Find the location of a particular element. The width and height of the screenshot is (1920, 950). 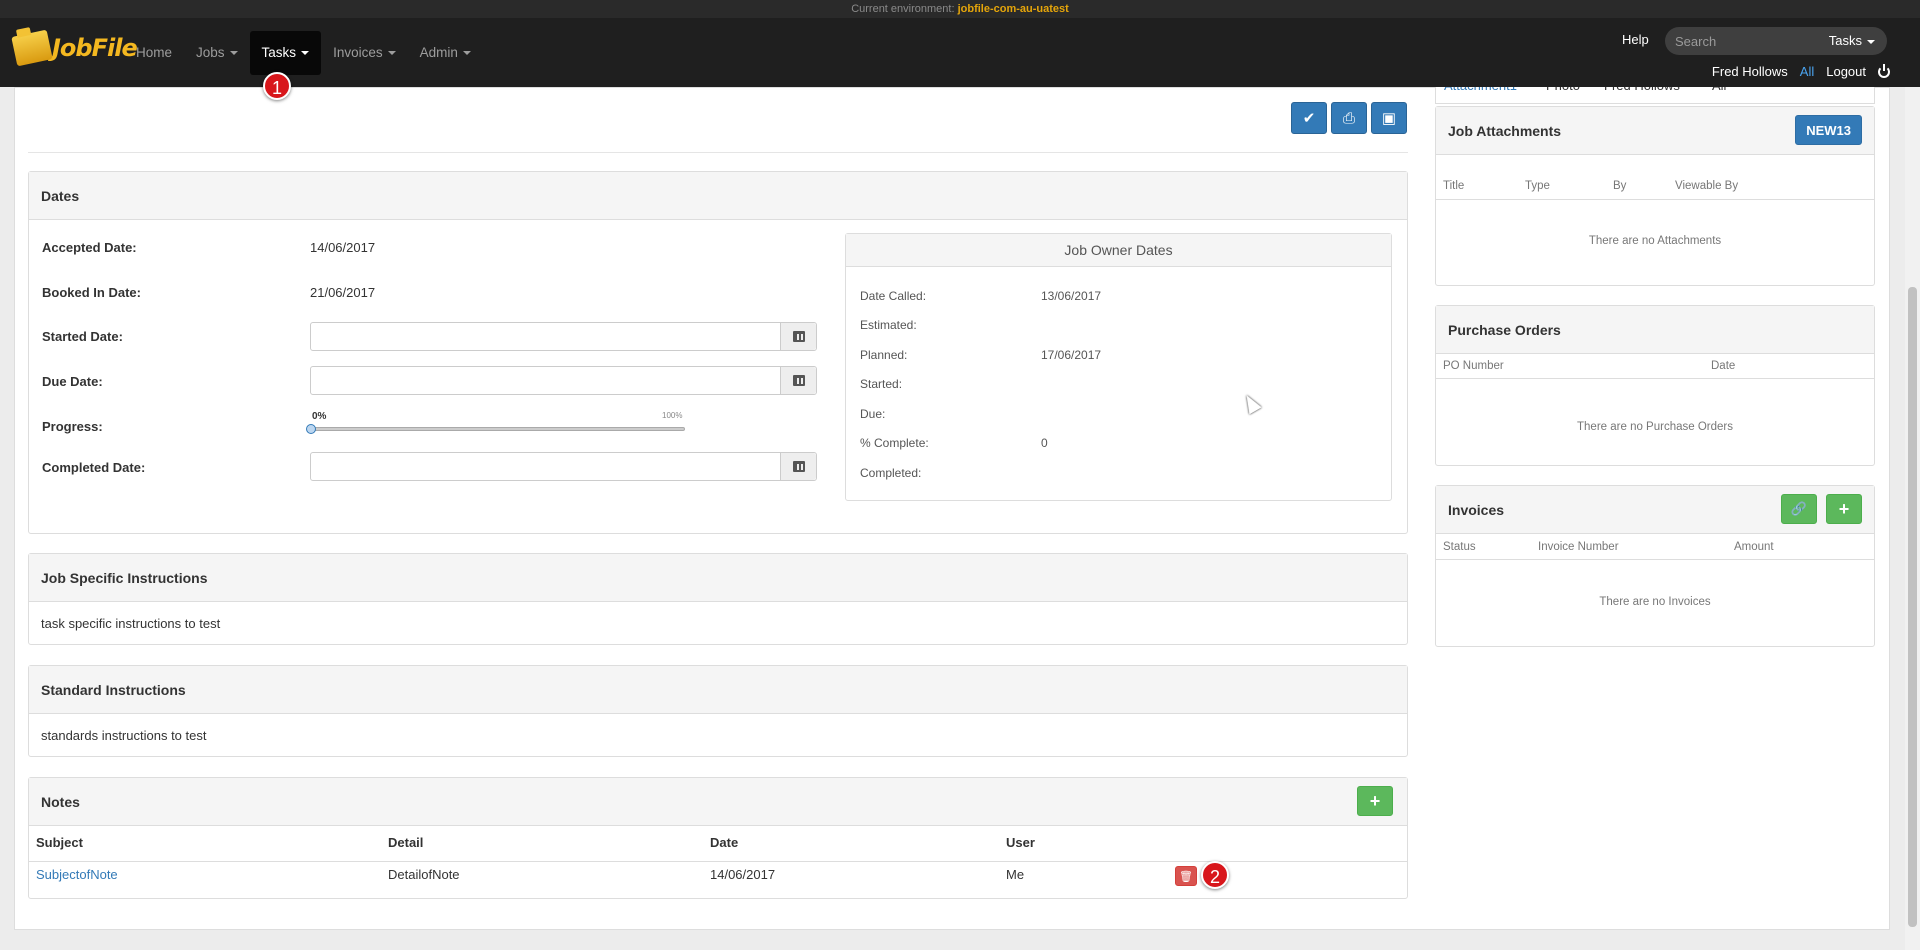

owner-percent-complete-label: % Complete: is located at coordinates (894, 443).